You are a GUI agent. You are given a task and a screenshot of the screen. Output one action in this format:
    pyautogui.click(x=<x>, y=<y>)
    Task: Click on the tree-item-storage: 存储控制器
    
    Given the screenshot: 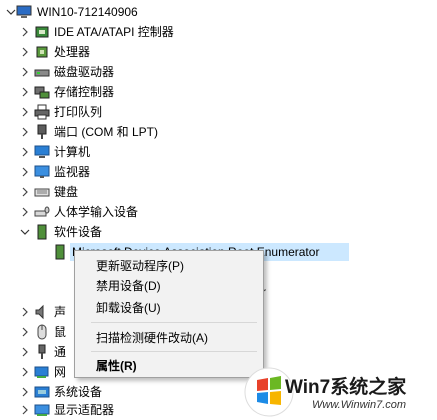 What is the action you would take?
    pyautogui.click(x=218, y=92)
    